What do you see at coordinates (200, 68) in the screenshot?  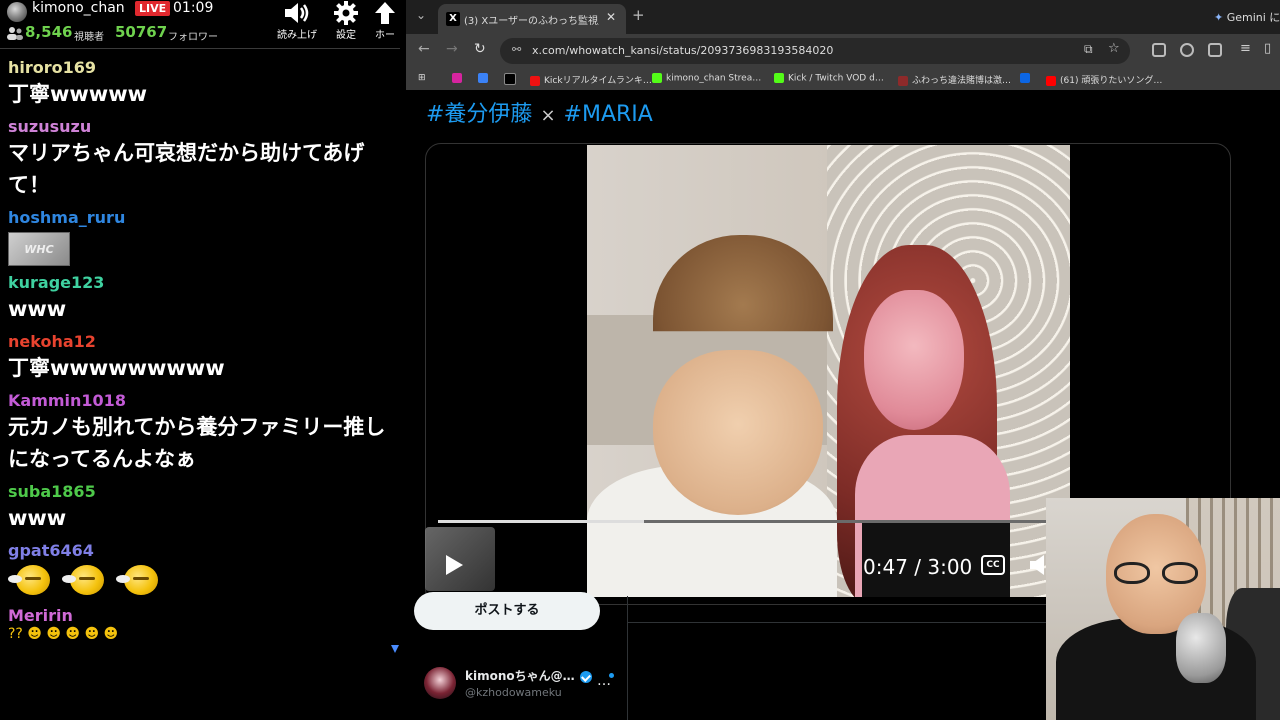 I see `chat-username: hiroro169` at bounding box center [200, 68].